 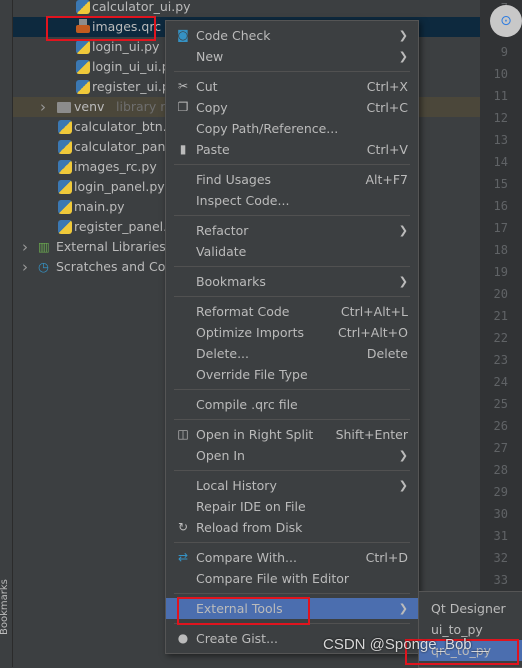 I want to click on menu-item-copy: ❐ Copy Ctrl+C, so click(x=292, y=107).